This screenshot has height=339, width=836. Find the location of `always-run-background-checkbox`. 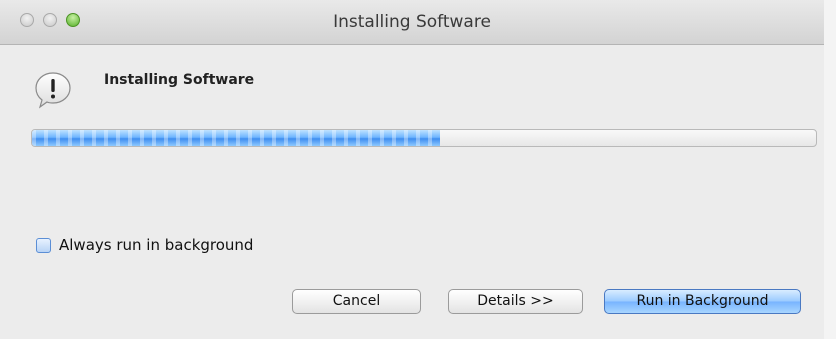

always-run-background-checkbox is located at coordinates (43, 245).